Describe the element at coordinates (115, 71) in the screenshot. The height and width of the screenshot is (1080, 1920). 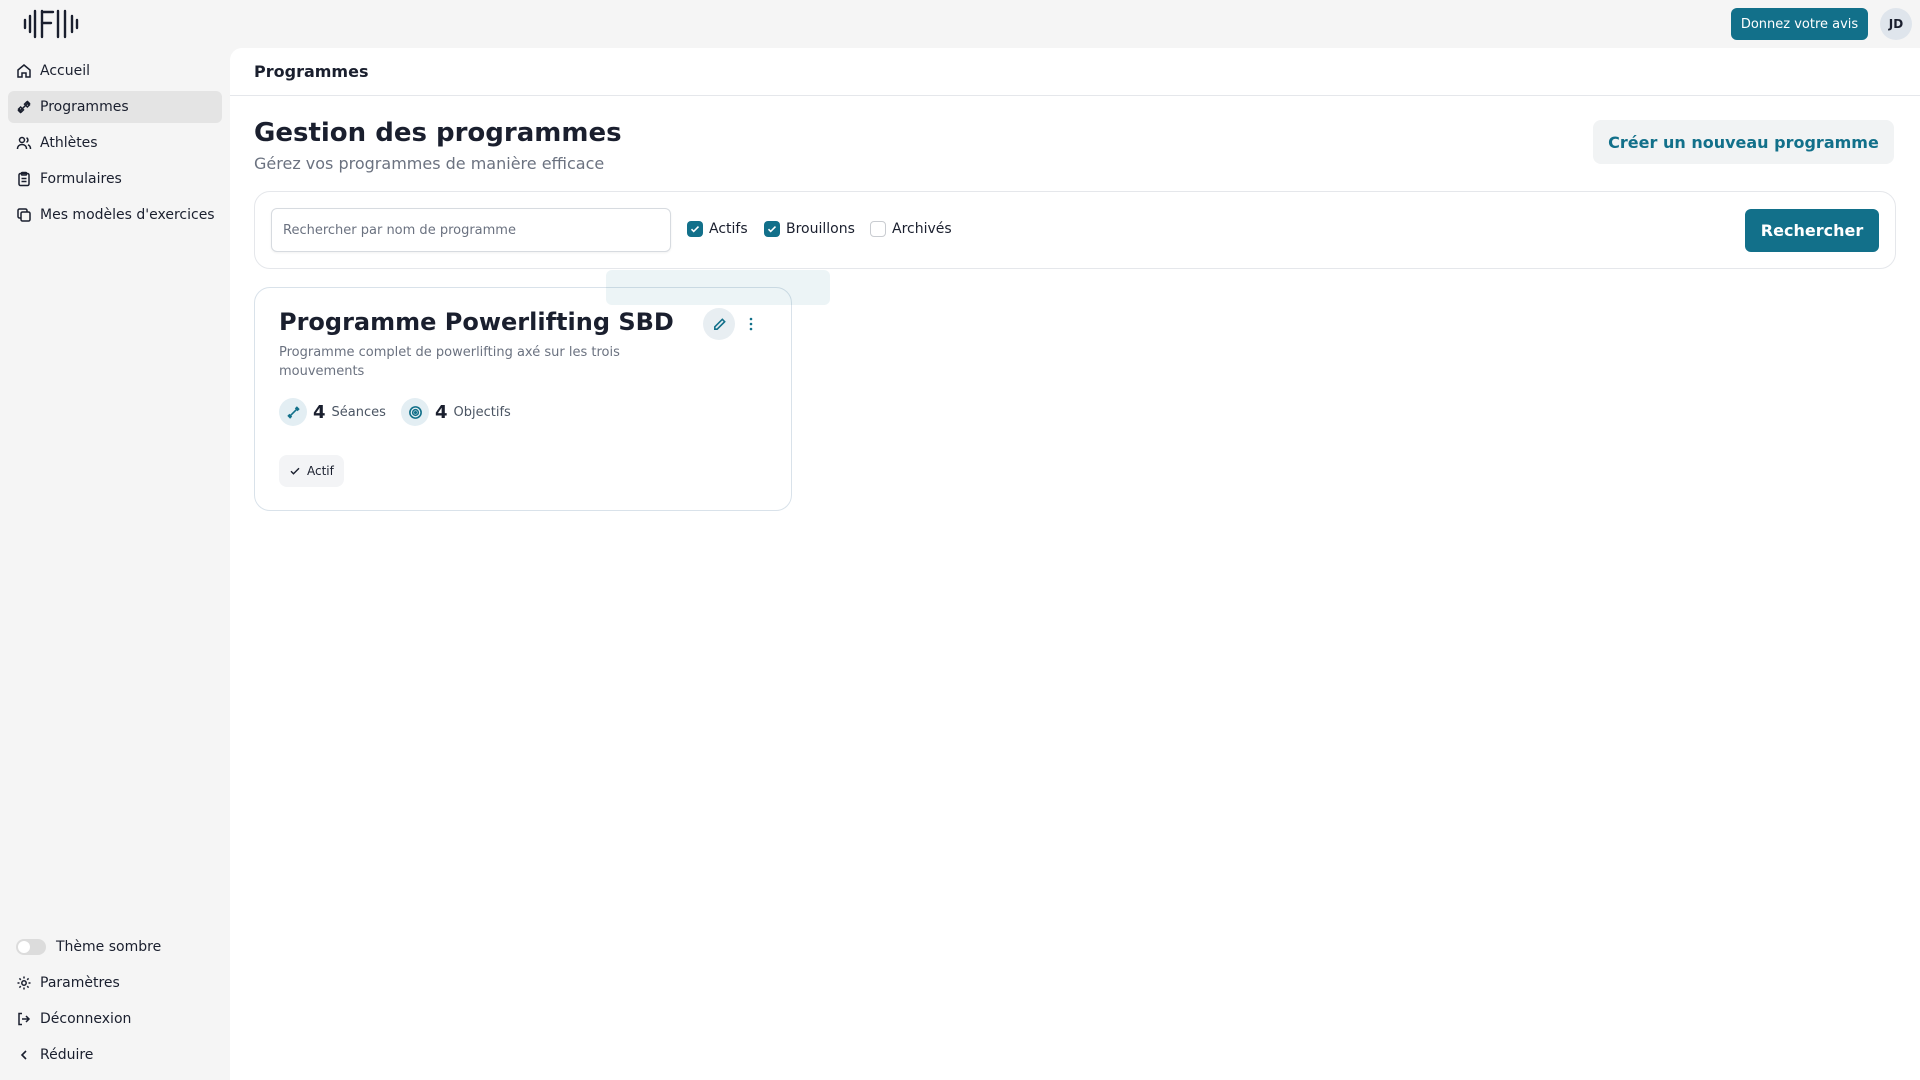
I see `sidebar-item-accueil: Accueil` at that location.